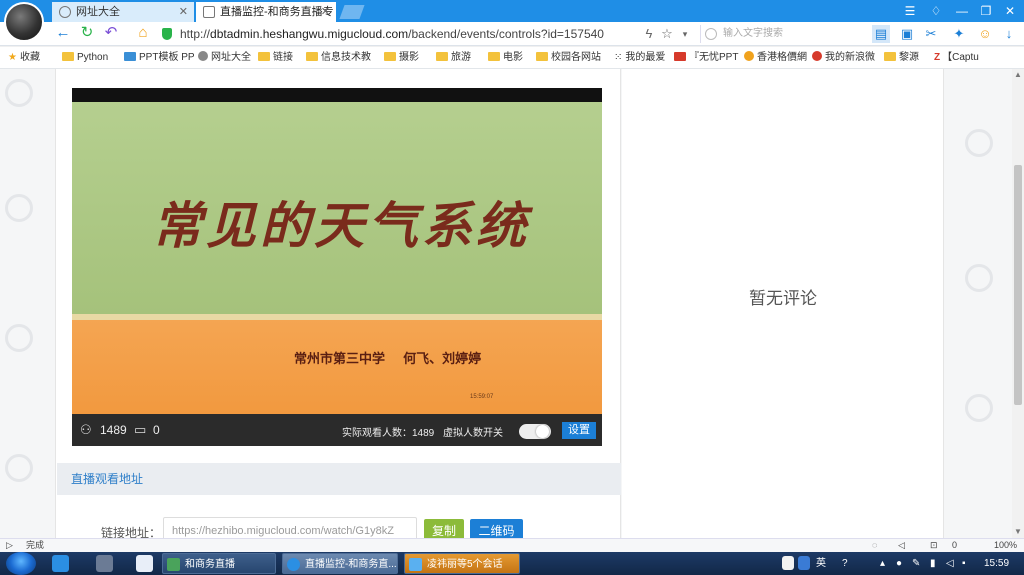 The width and height of the screenshot is (1024, 575). What do you see at coordinates (9, 545) in the screenshot?
I see `sidebar-toggle-icon: ▷` at bounding box center [9, 545].